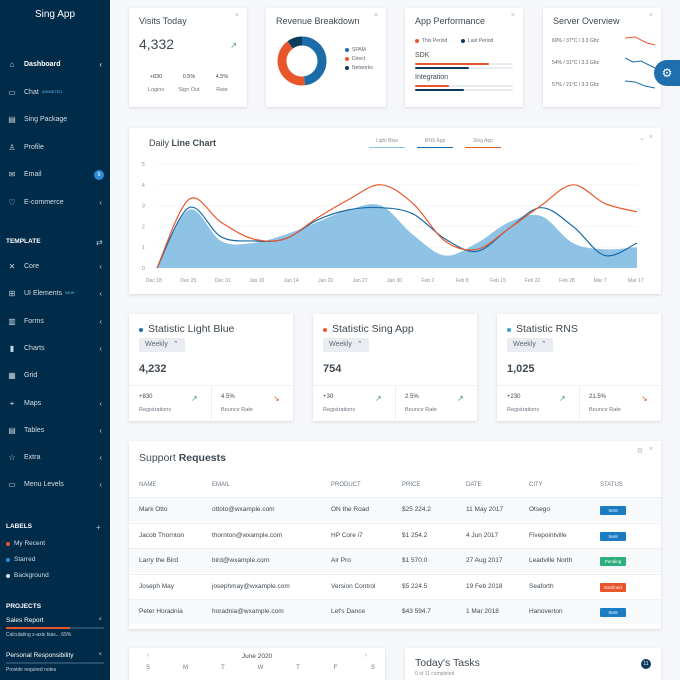 The width and height of the screenshot is (680, 680). What do you see at coordinates (55, 14) in the screenshot?
I see `app-logo: Sing App` at bounding box center [55, 14].